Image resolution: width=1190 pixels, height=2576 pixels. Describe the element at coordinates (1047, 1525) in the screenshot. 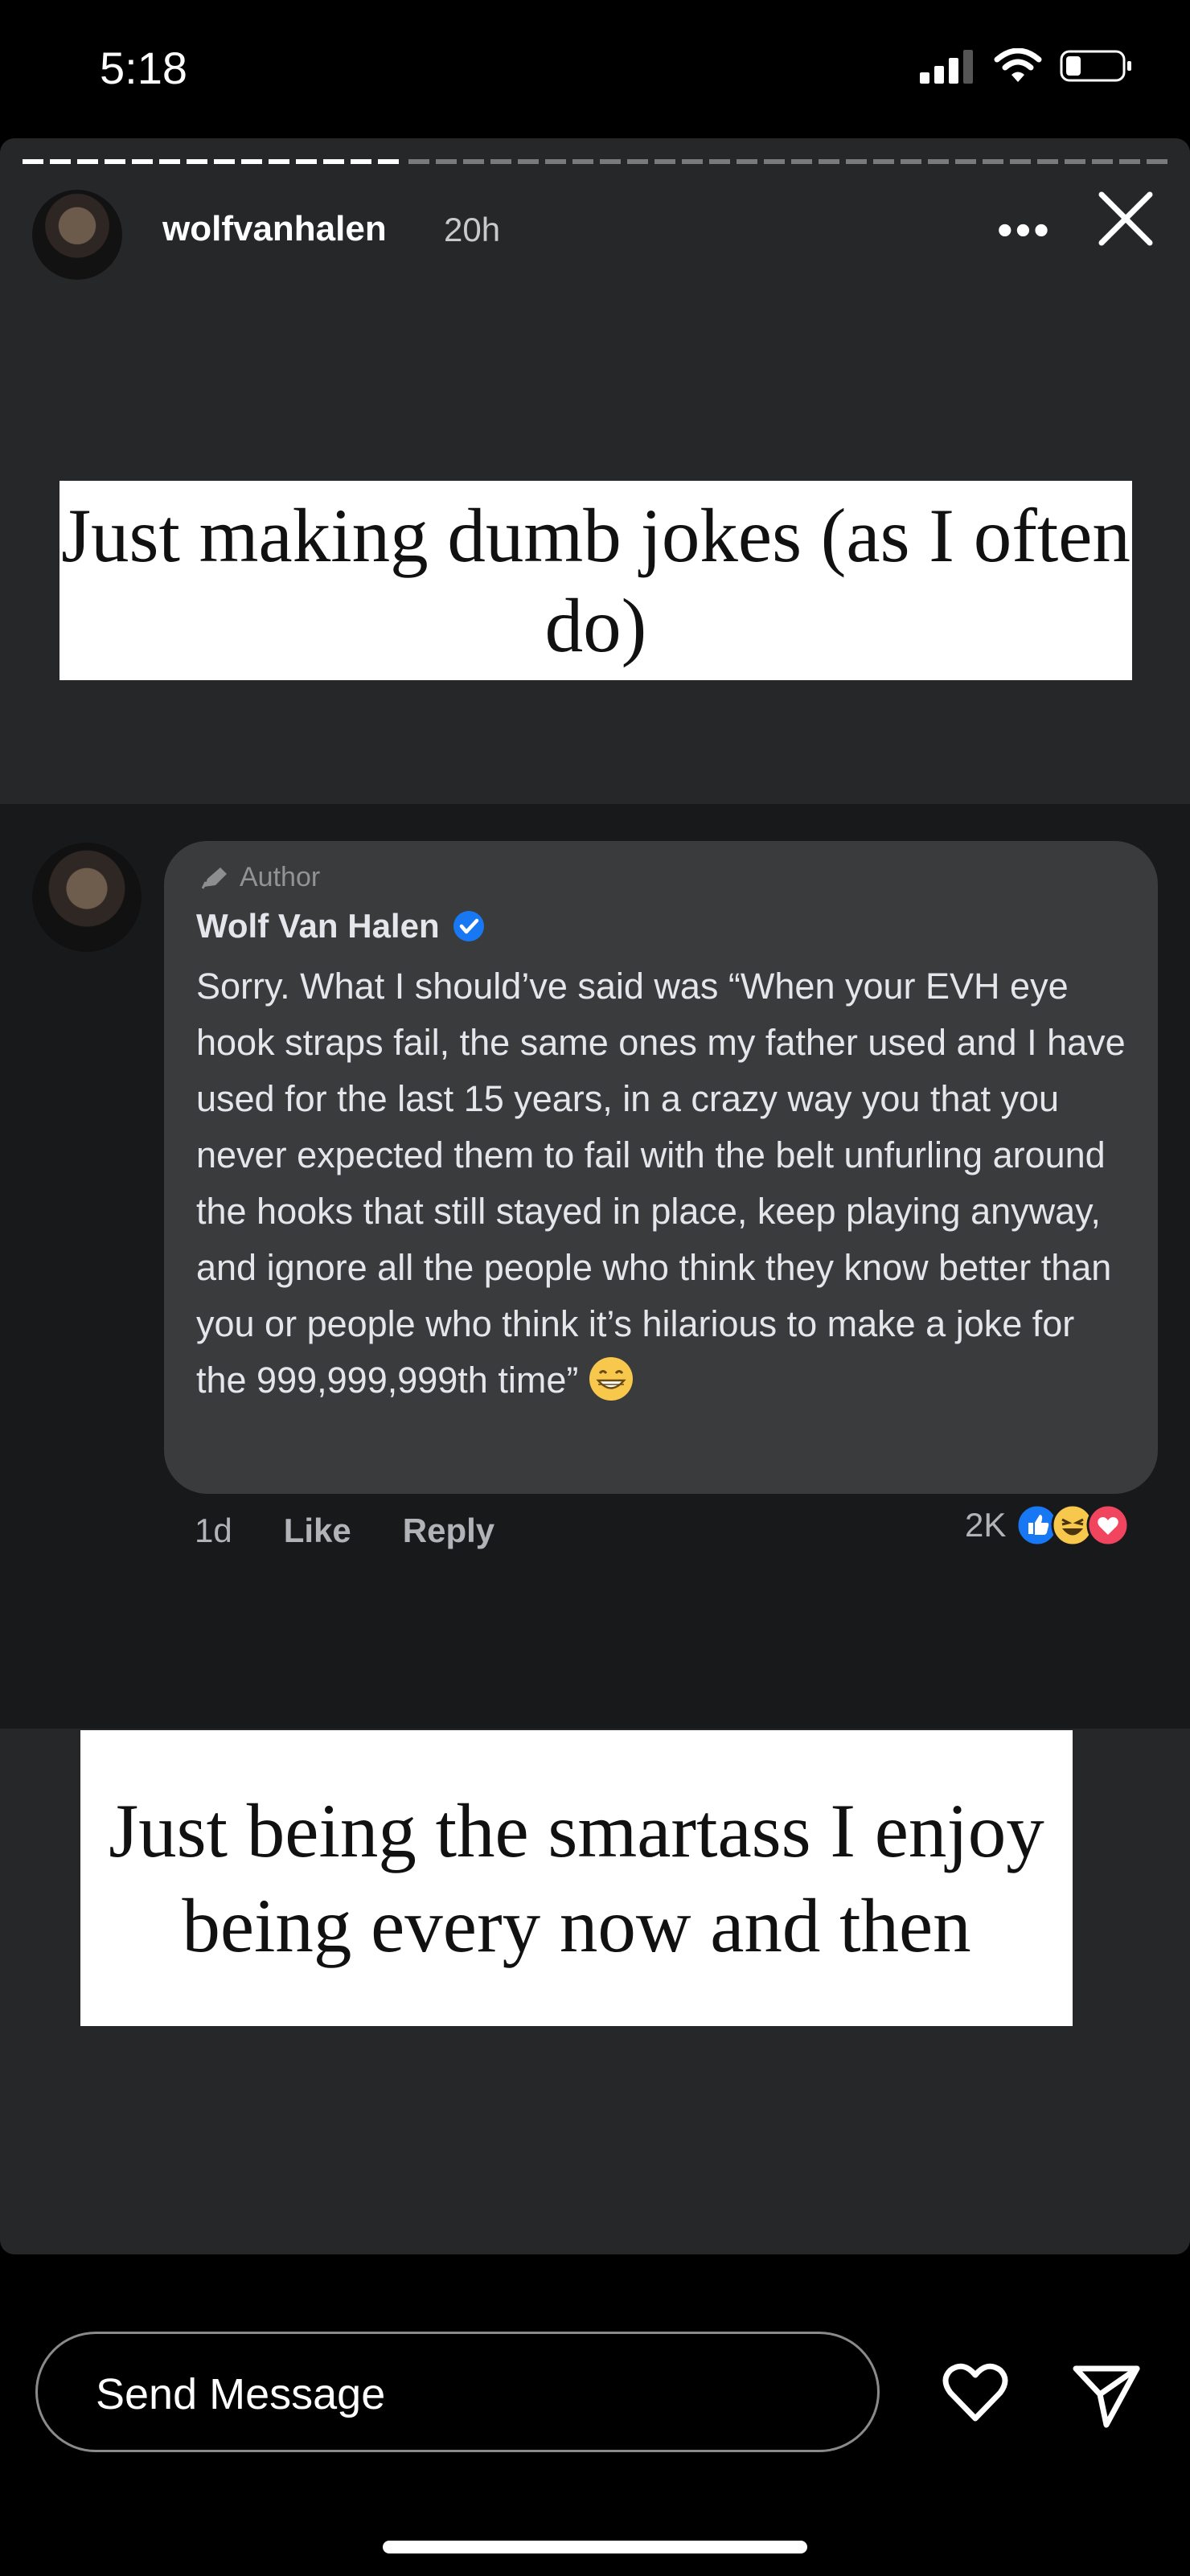

I see `reaction-summary: 2K` at that location.